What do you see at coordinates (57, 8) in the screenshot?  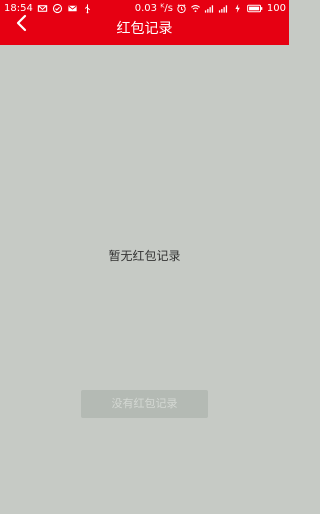 I see `check-circle-icon` at bounding box center [57, 8].